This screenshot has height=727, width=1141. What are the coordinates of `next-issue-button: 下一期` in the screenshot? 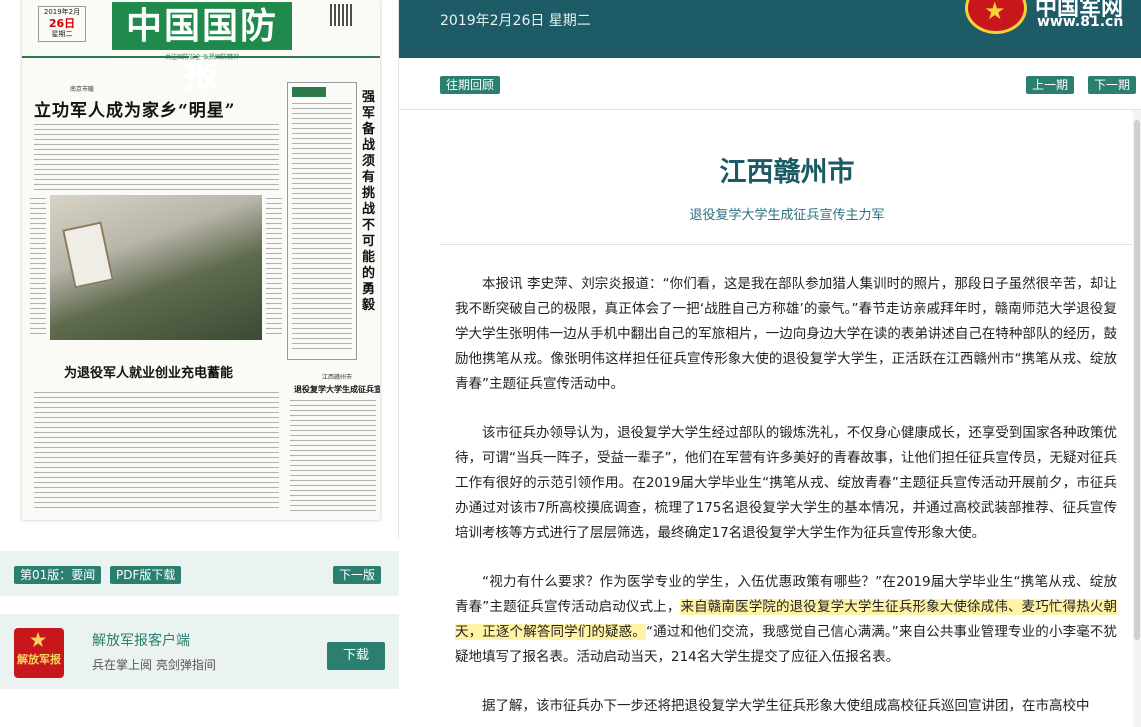 It's located at (1112, 85).